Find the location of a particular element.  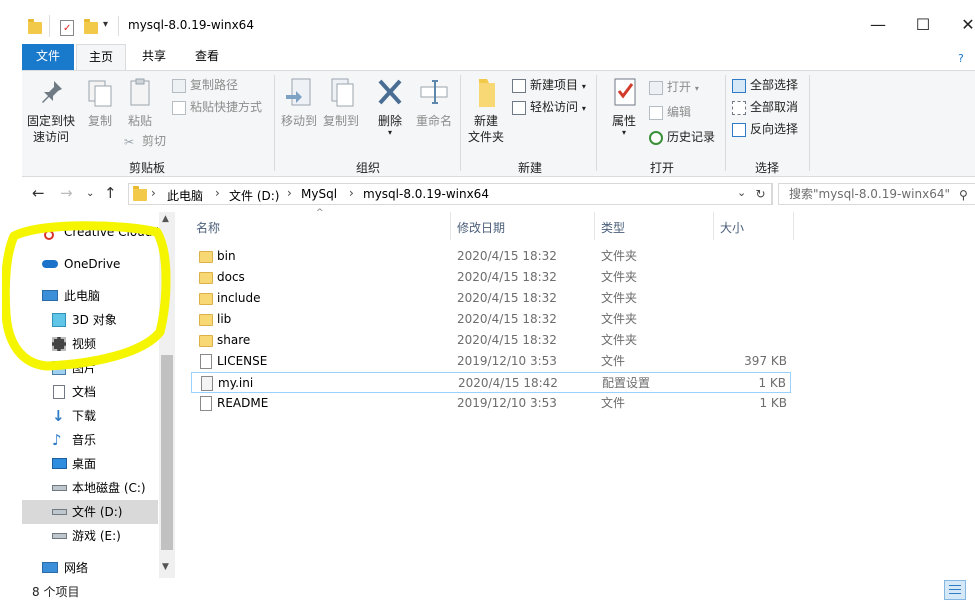

refresh-button: ↻ is located at coordinates (761, 194).